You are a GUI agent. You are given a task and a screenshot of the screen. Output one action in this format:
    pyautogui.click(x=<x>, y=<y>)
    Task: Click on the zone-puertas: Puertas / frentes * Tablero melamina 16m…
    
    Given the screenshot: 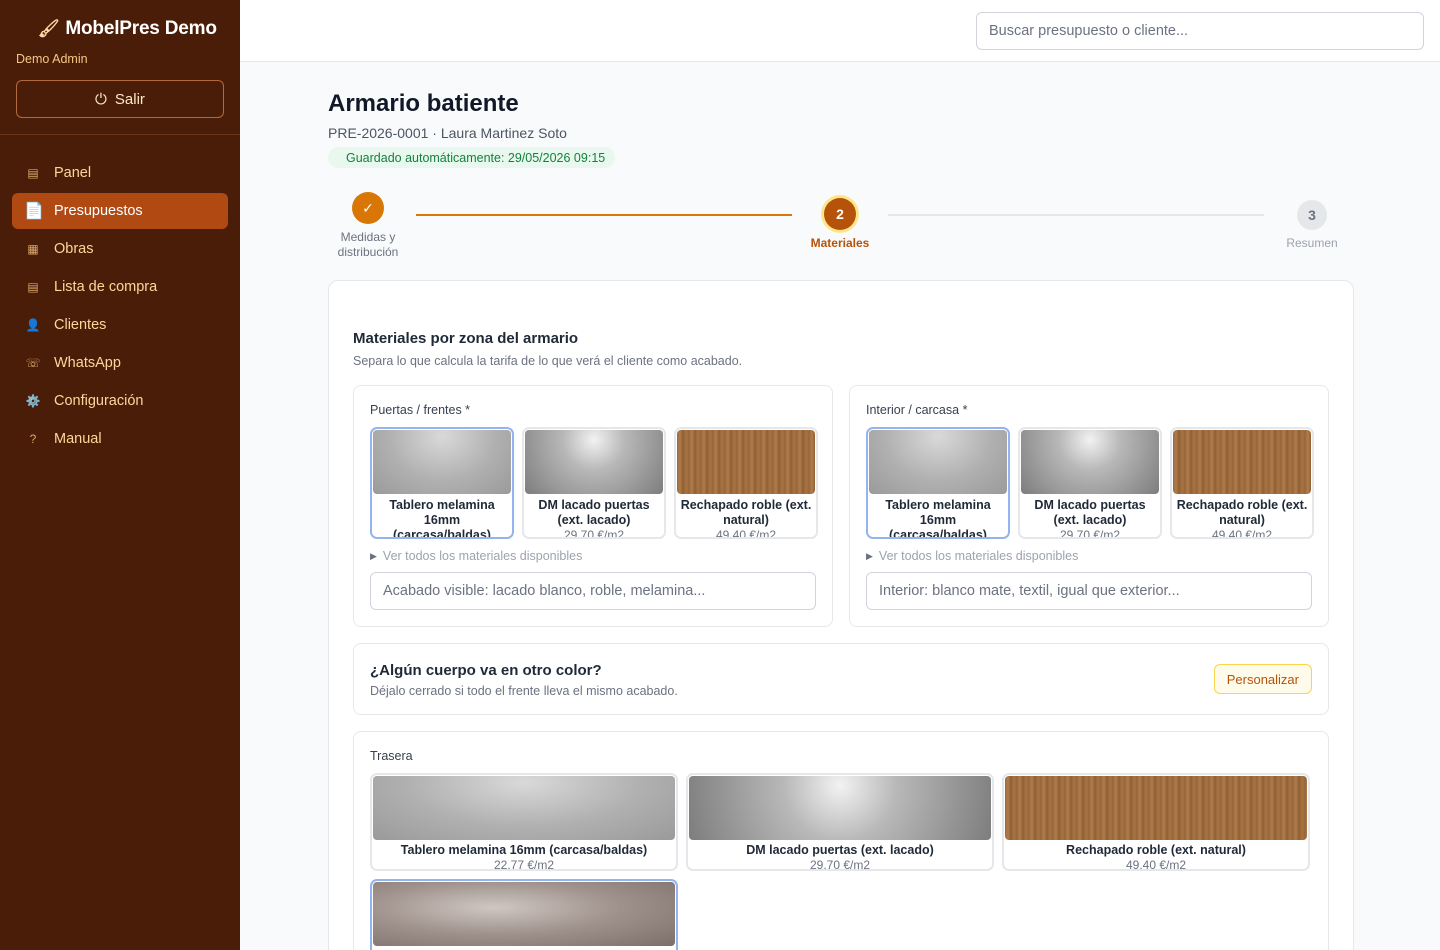 What is the action you would take?
    pyautogui.click(x=593, y=506)
    